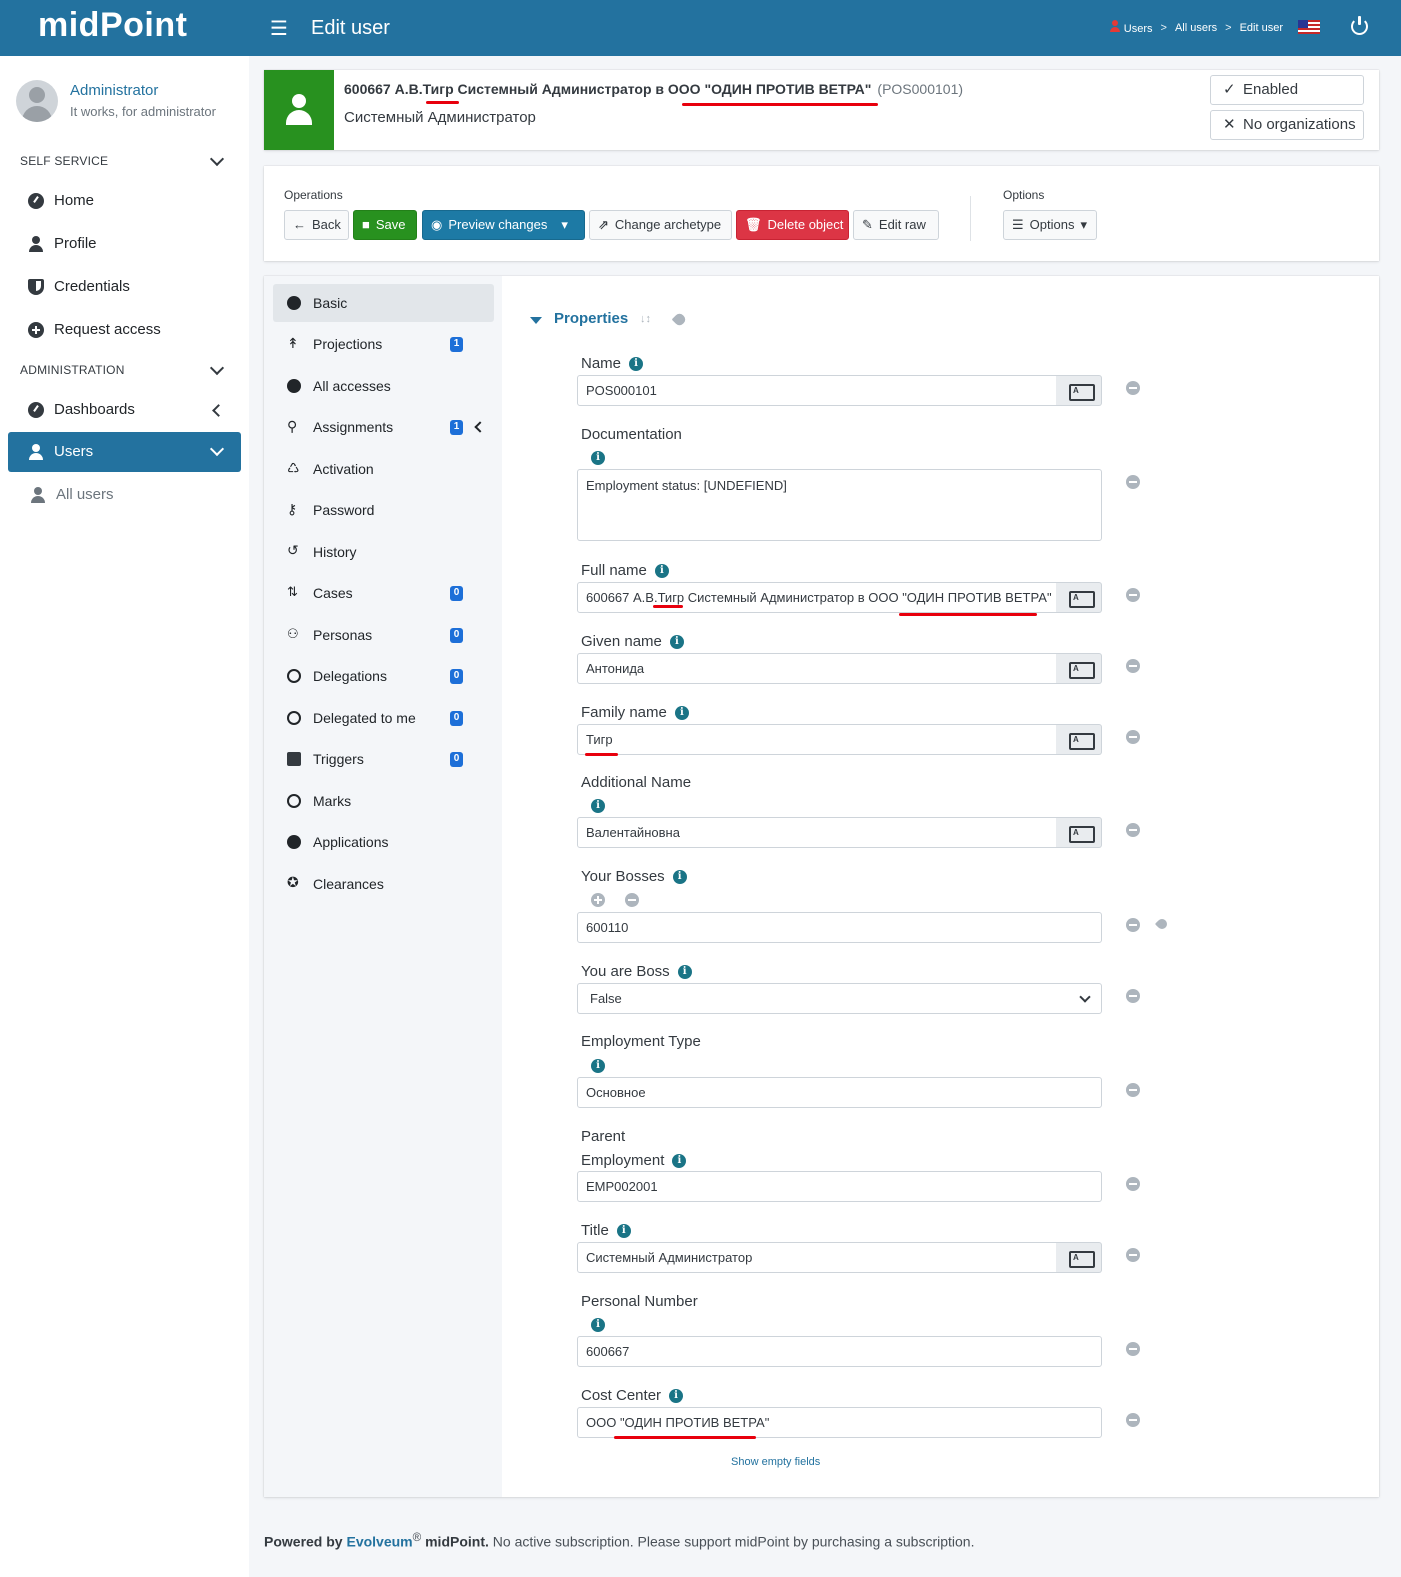 Image resolution: width=1401 pixels, height=1577 pixels. I want to click on family-name-input: Тигр, so click(817, 739).